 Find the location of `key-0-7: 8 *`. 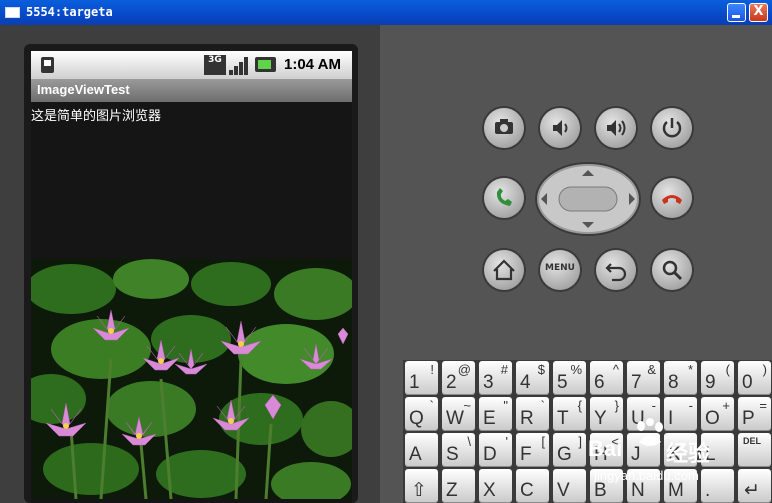

key-0-7: 8 * is located at coordinates (680, 378).